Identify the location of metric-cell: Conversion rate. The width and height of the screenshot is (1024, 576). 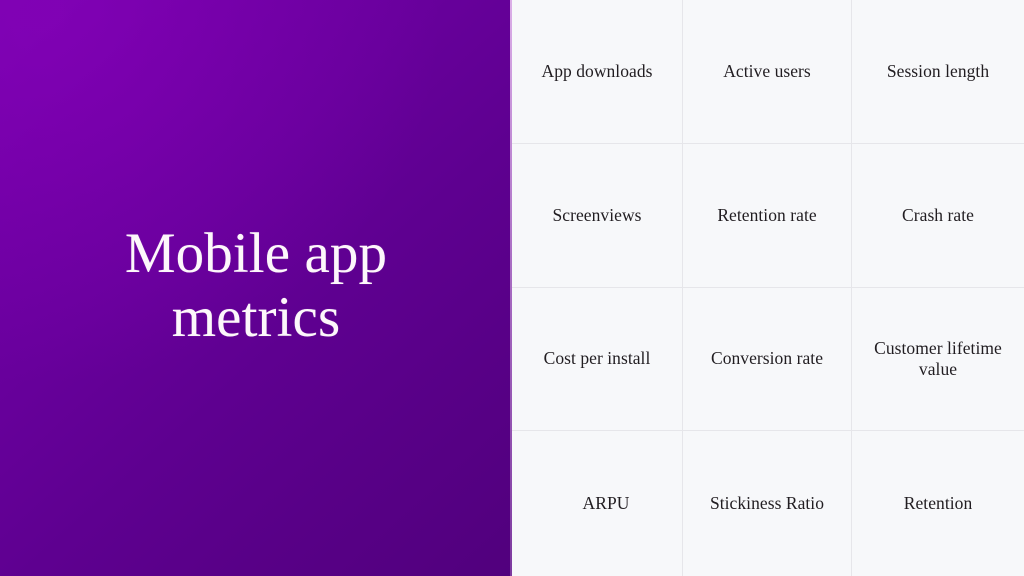
(767, 359).